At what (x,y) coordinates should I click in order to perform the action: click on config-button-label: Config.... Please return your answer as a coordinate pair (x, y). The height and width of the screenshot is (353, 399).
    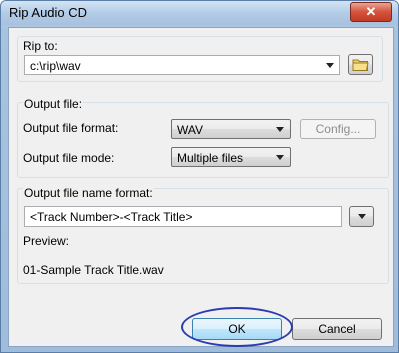
    Looking at the image, I should click on (338, 129).